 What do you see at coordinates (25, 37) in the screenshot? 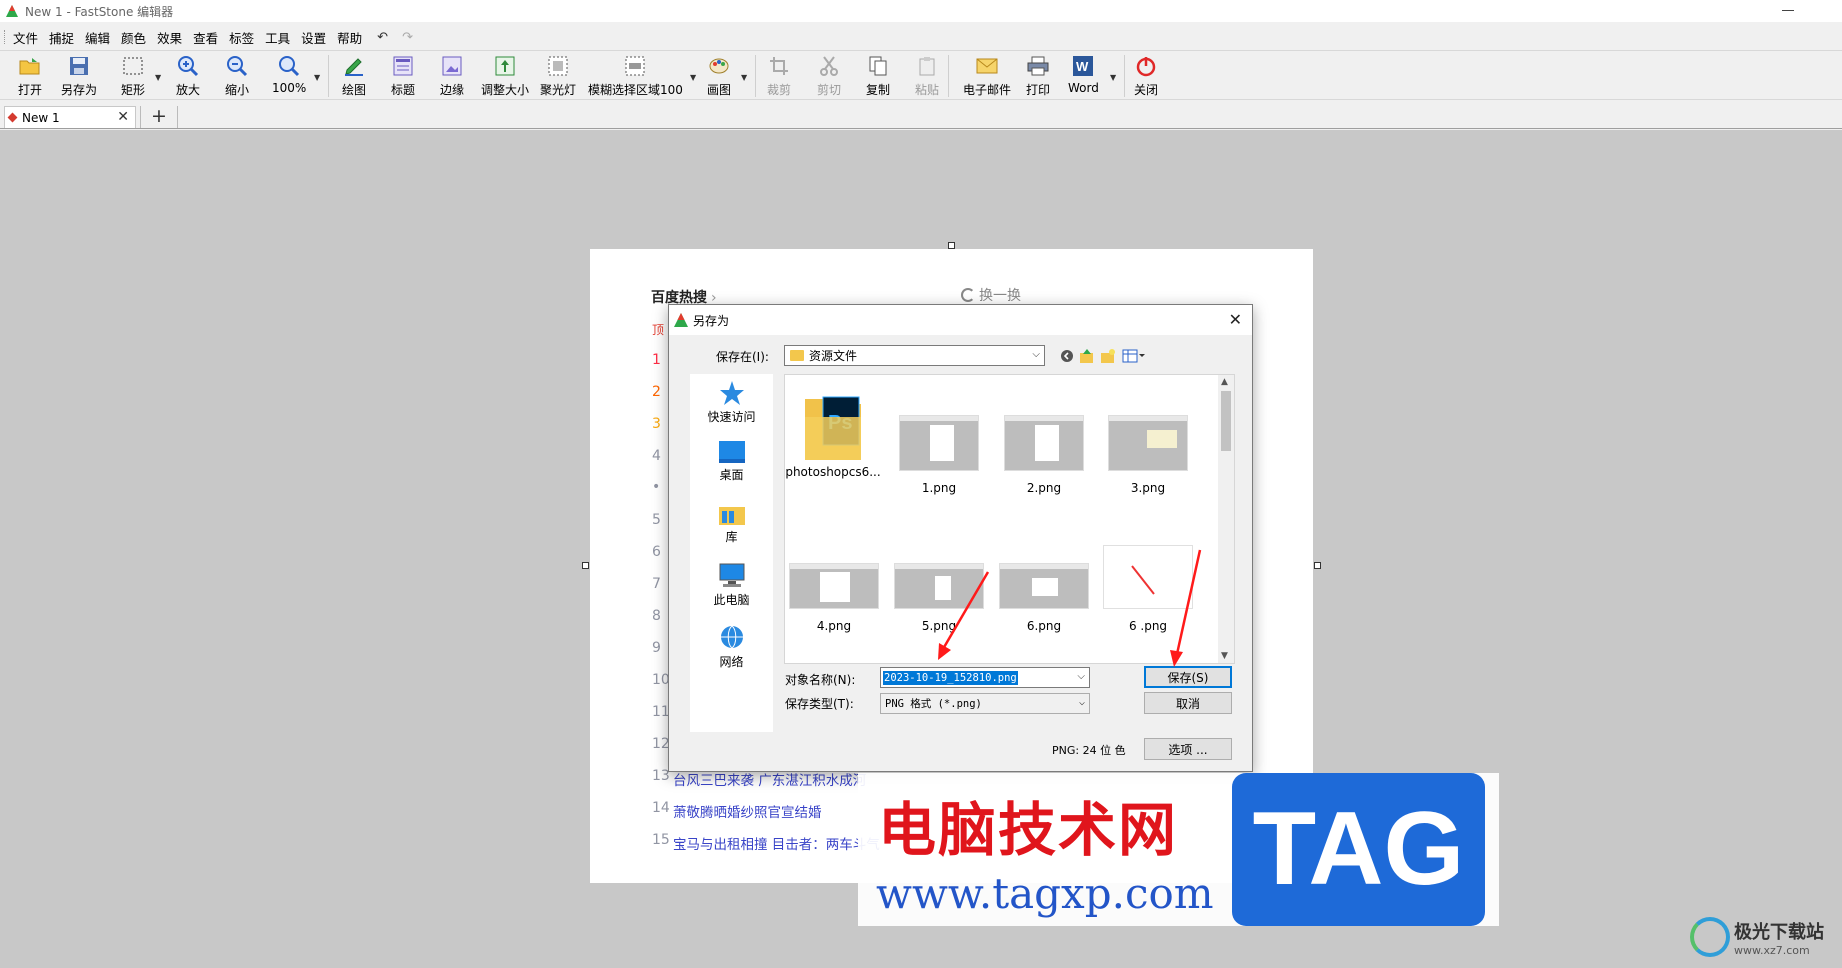
I see `menu-file: 文件` at bounding box center [25, 37].